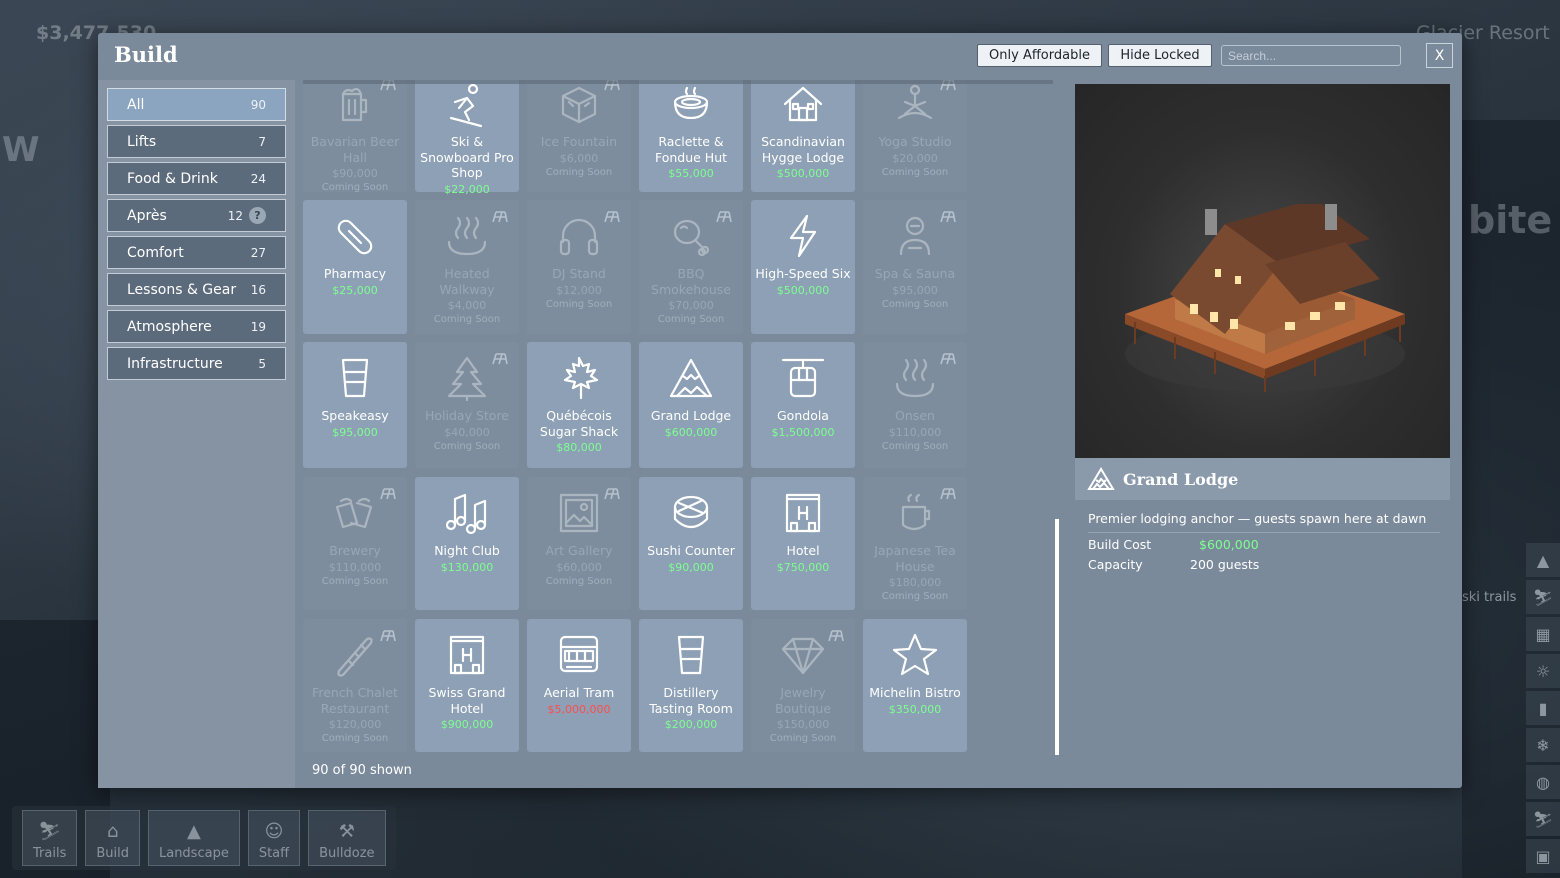 Image resolution: width=1560 pixels, height=878 pixels. What do you see at coordinates (50, 838) in the screenshot?
I see `toolbar-trails-button: ⛷ Trails` at bounding box center [50, 838].